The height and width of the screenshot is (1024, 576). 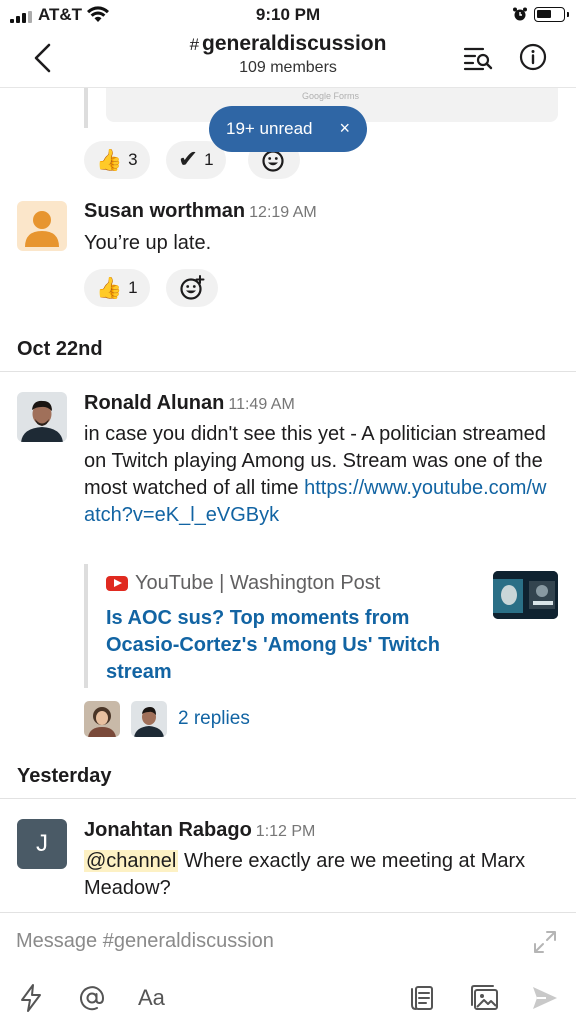 I want to click on channel-hash: #, so click(x=194, y=44).